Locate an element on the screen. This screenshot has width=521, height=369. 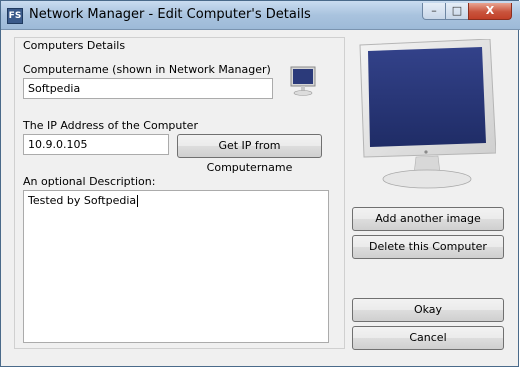
computername-input: Softpedia is located at coordinates (148, 88).